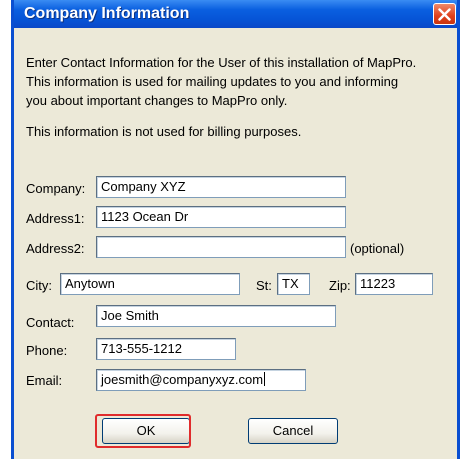  Describe the element at coordinates (56, 188) in the screenshot. I see `company-label: Company:` at that location.